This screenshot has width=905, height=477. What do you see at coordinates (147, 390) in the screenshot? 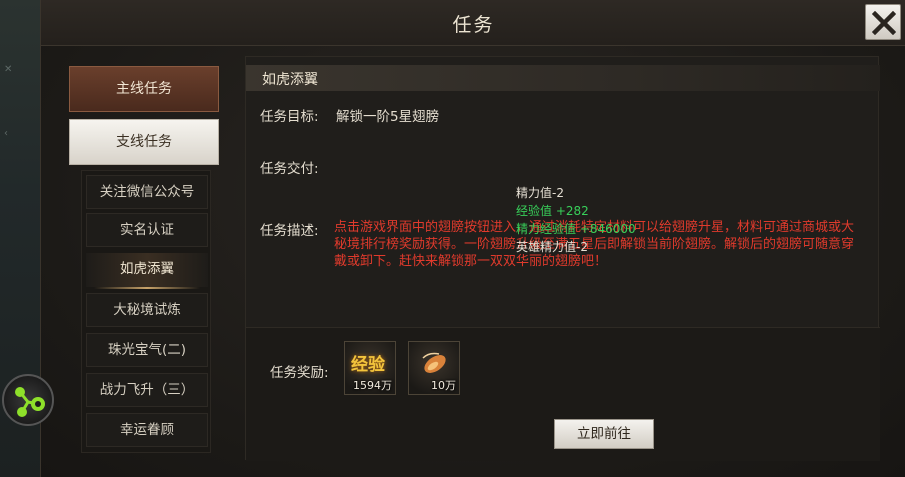
I see `list-item: 战力飞升（三）` at bounding box center [147, 390].